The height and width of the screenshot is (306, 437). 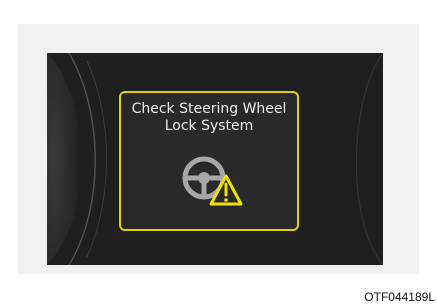 I want to click on warning-line-2: Lock System, so click(x=209, y=126).